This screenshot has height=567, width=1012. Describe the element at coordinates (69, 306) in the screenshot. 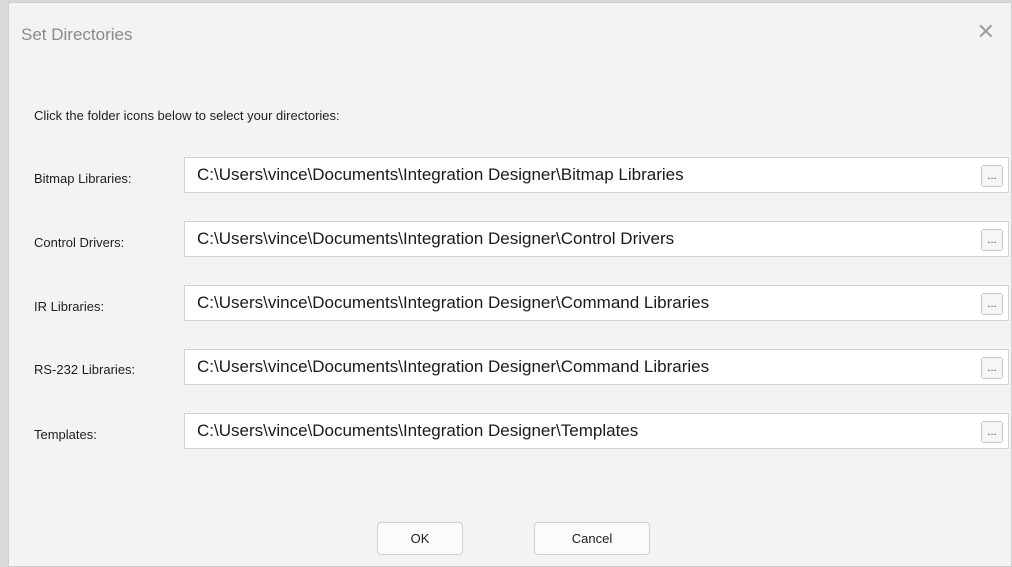

I see `ir-libraries-label: IR Libraries:` at that location.